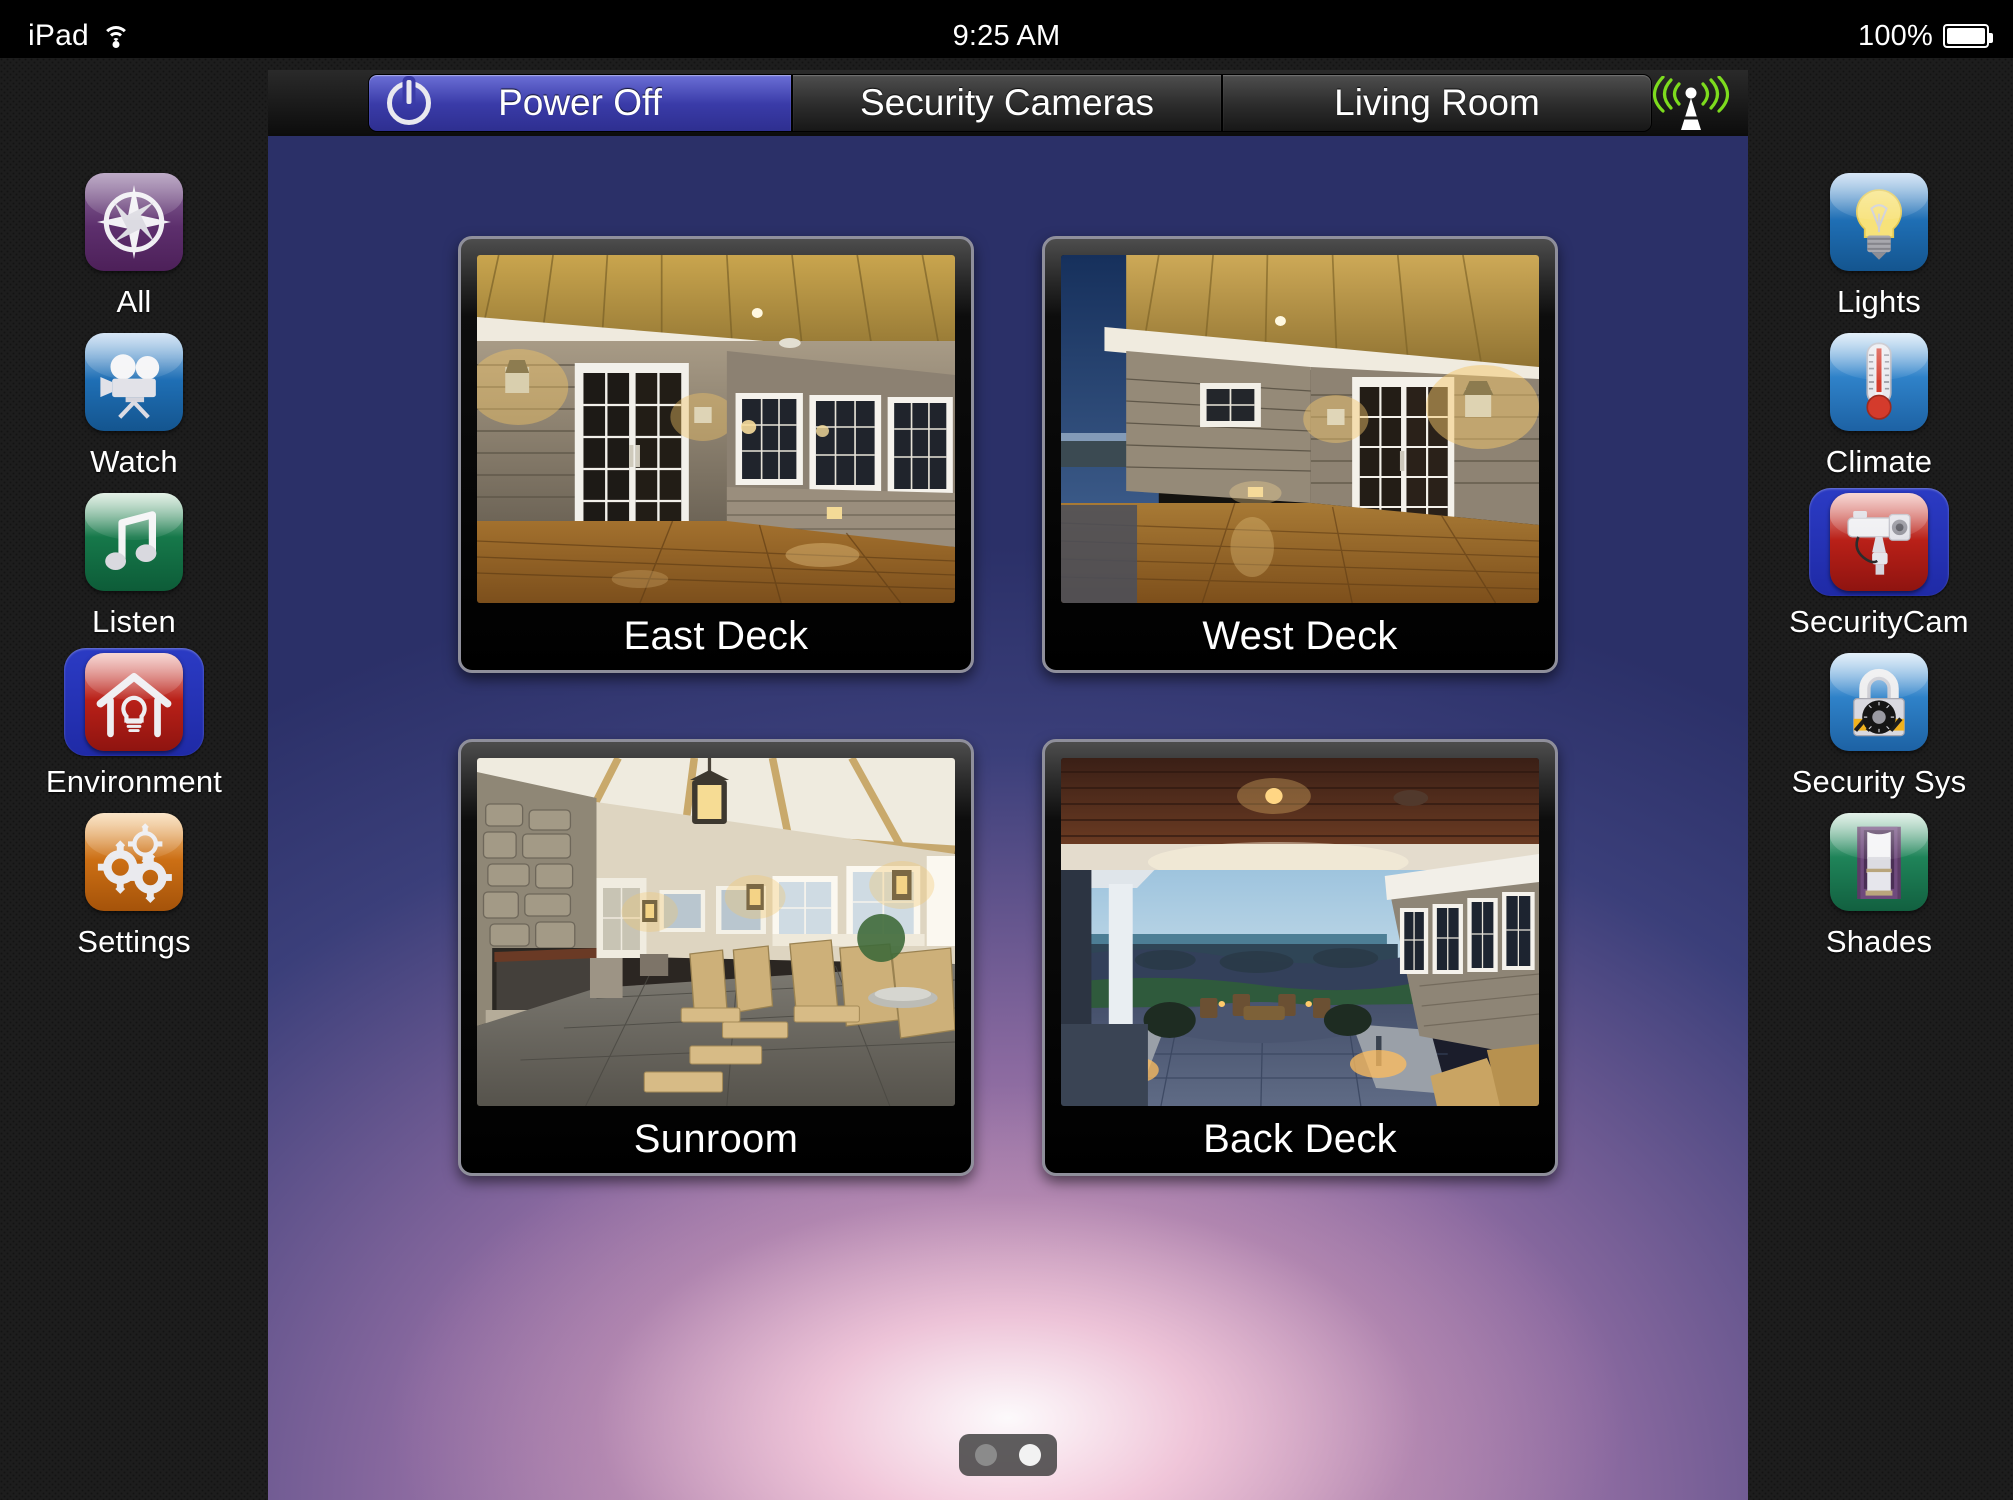 The height and width of the screenshot is (1500, 2013). Describe the element at coordinates (409, 103) in the screenshot. I see `power-icon` at that location.